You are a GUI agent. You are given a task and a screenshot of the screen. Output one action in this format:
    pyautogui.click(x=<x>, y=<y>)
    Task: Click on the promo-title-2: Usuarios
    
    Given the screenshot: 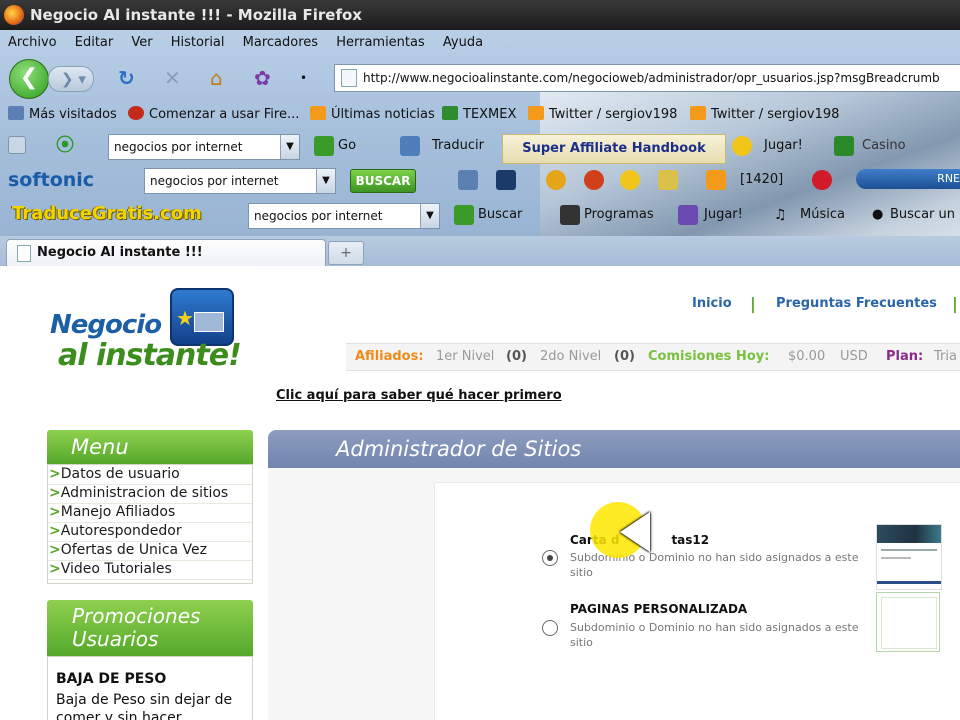 What is the action you would take?
    pyautogui.click(x=115, y=639)
    